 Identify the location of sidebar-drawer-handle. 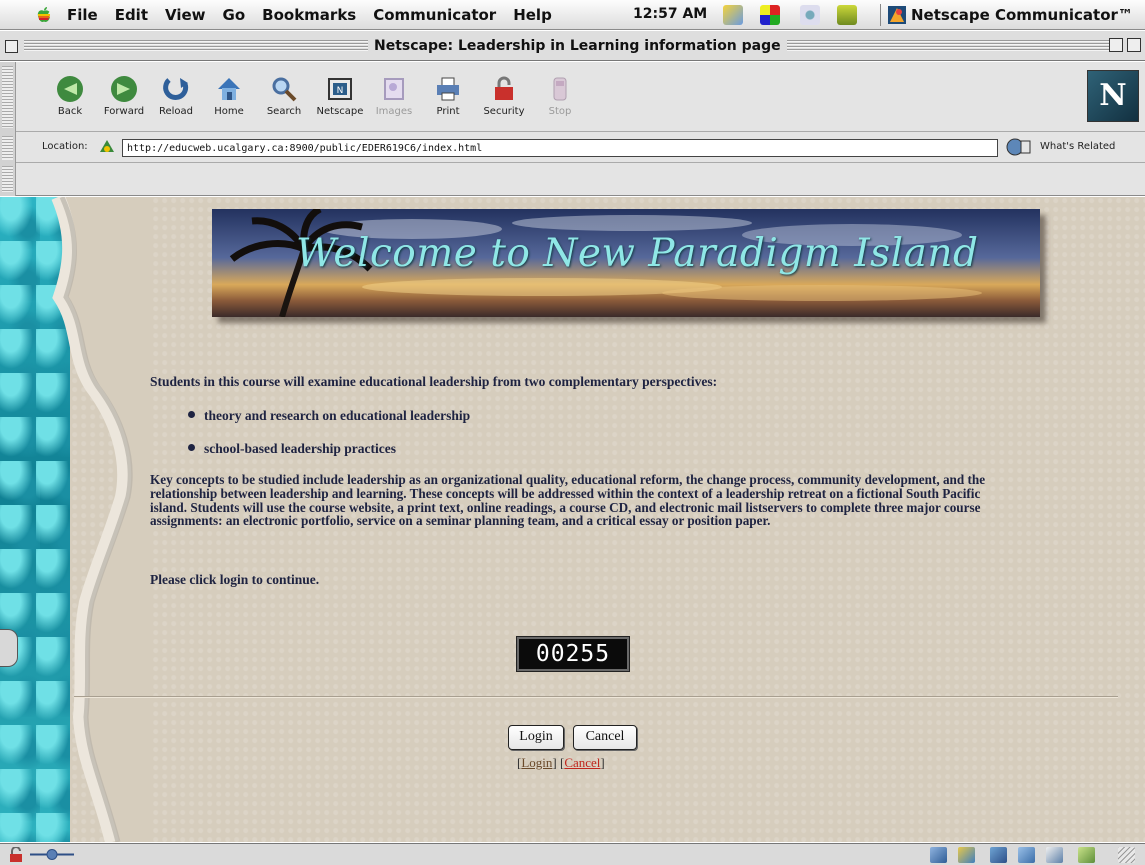
(9, 648).